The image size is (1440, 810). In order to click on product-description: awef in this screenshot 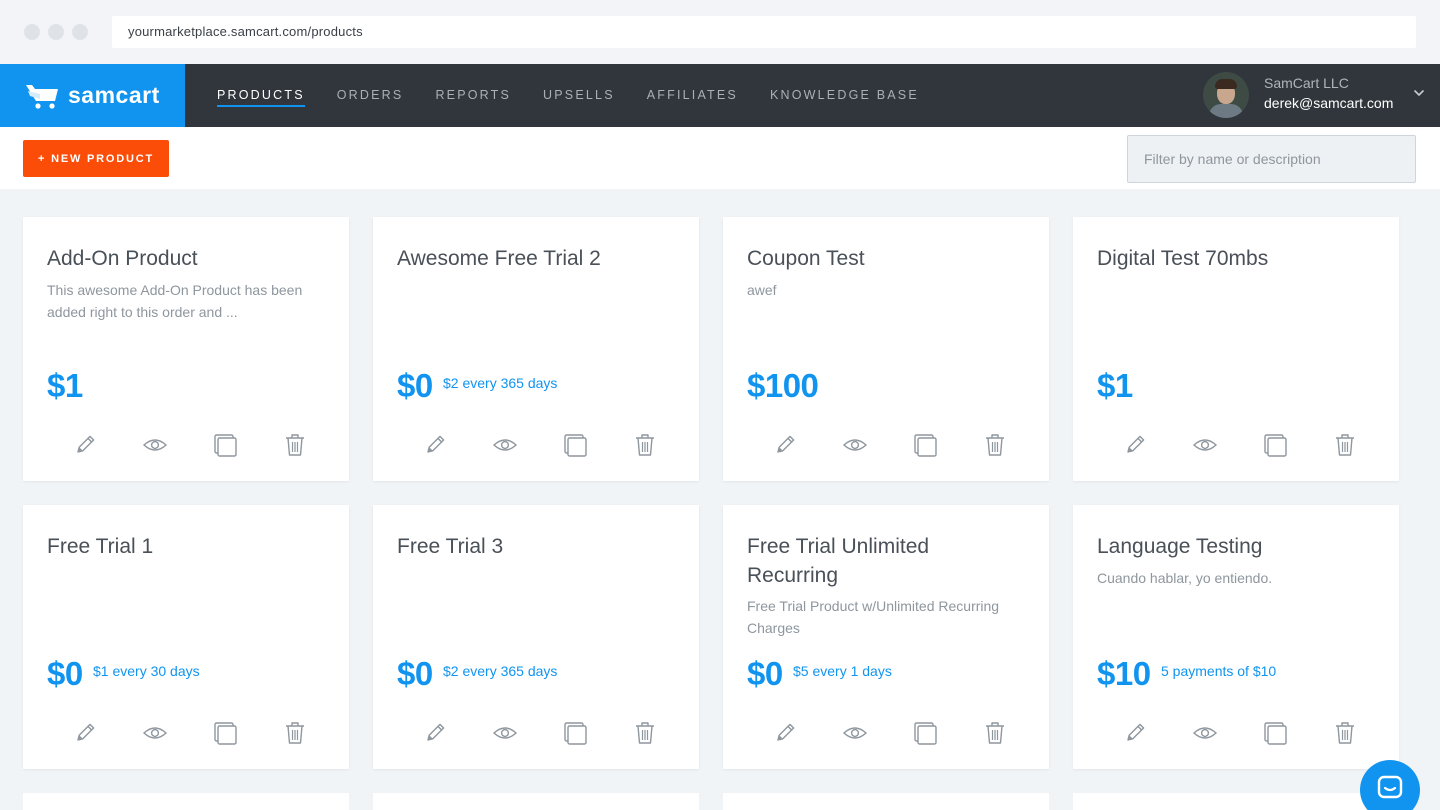, I will do `click(762, 290)`.